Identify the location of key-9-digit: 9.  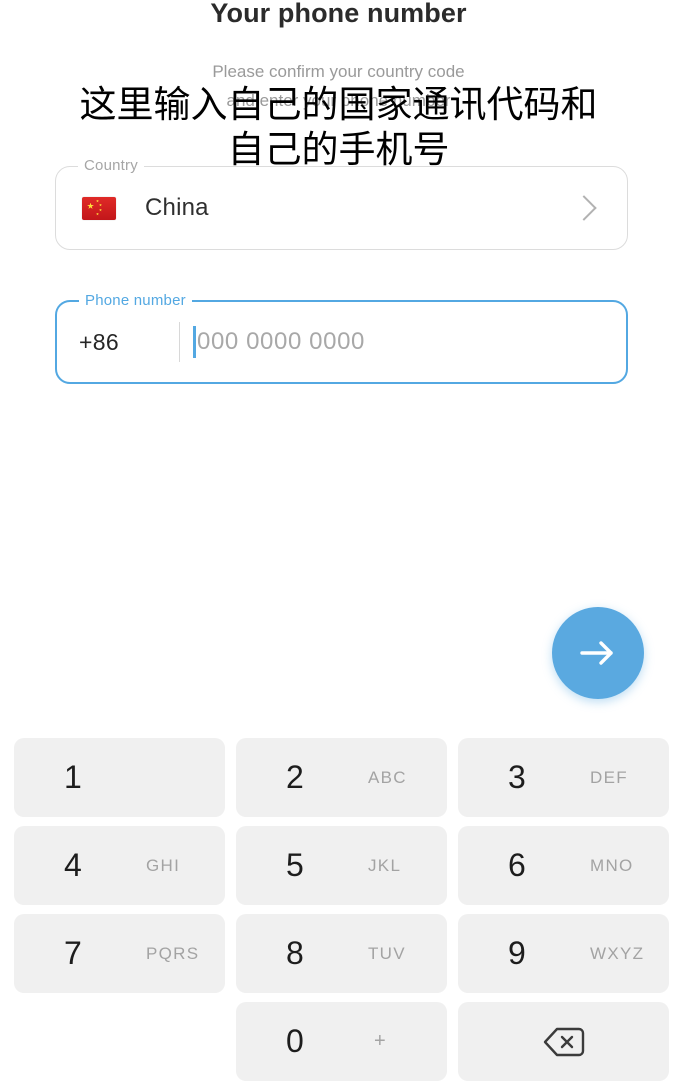
(517, 953).